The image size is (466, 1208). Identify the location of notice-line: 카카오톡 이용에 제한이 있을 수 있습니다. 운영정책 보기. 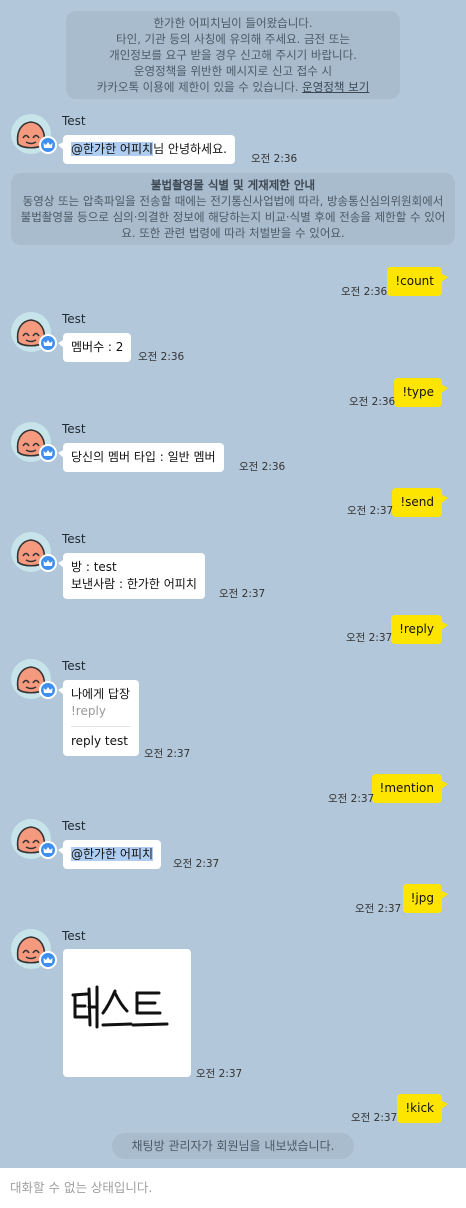
(233, 87).